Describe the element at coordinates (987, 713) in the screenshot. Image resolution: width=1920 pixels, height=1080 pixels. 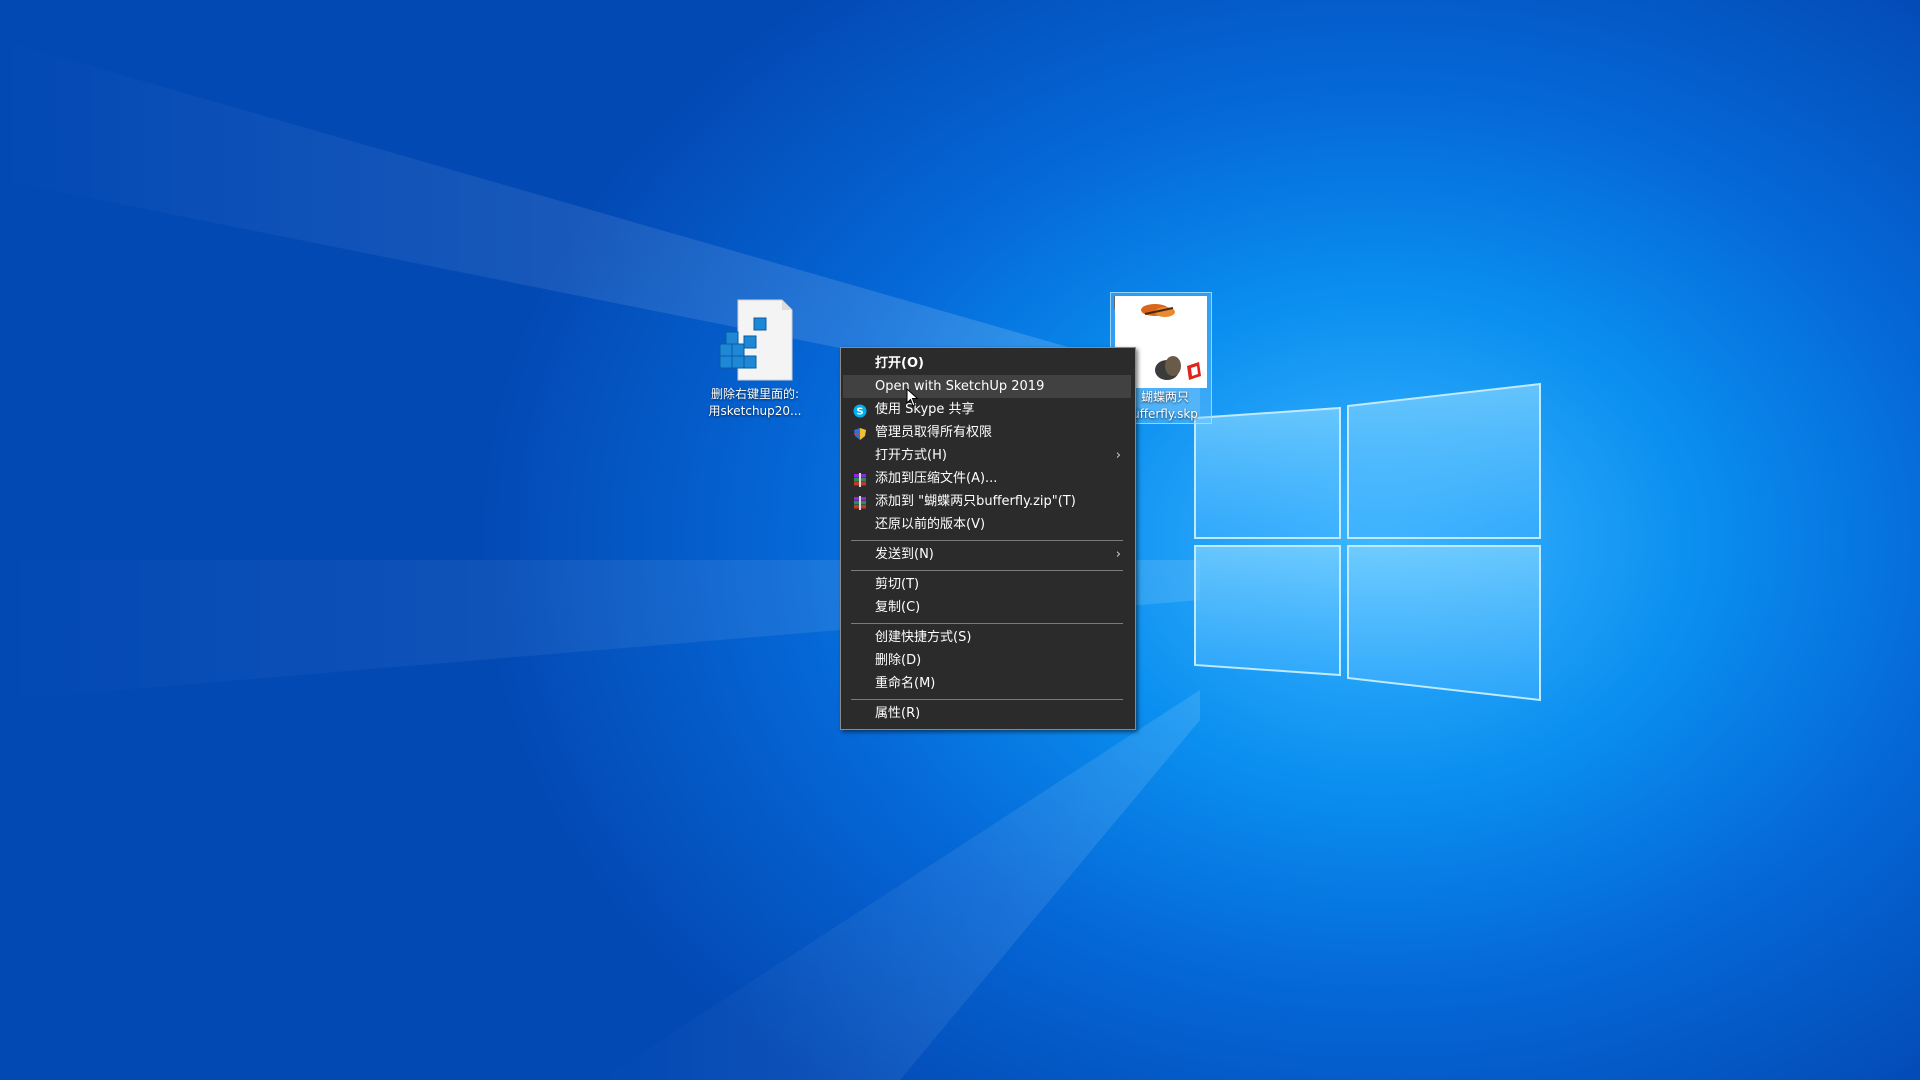
I see `menu-item-properties: 属性(R)` at that location.